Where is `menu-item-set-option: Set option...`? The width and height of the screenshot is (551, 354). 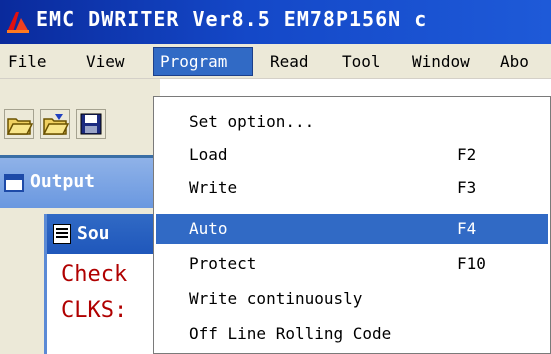 menu-item-set-option: Set option... is located at coordinates (352, 122).